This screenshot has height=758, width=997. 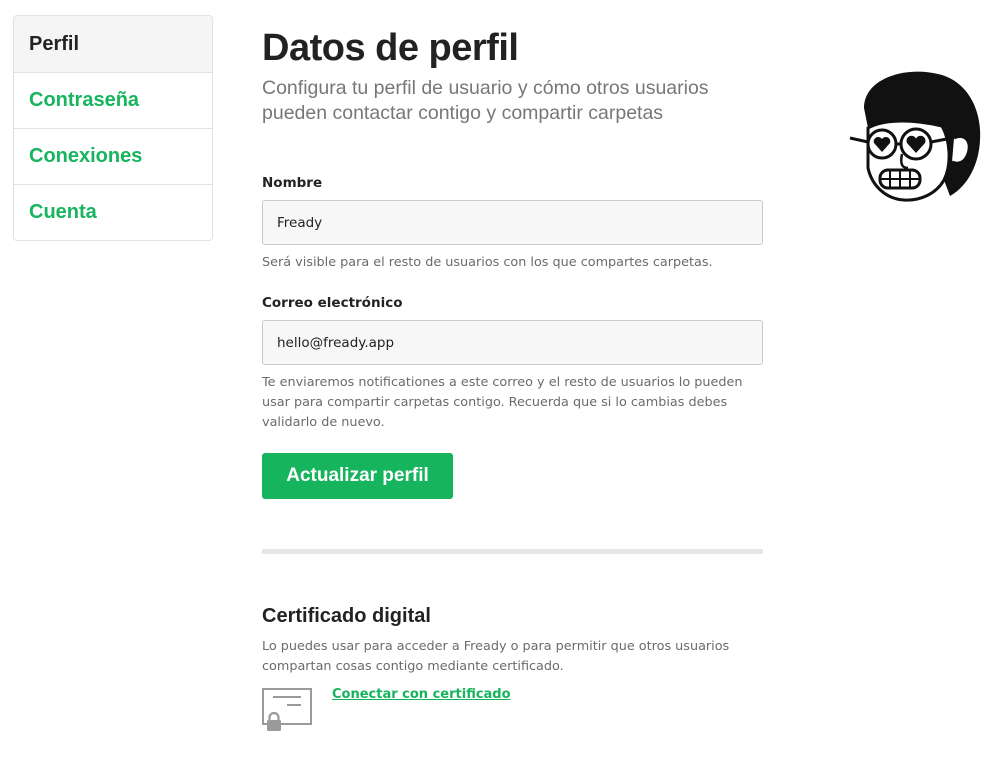 I want to click on connect-certificate-link: Conectar con certificado, so click(x=421, y=710).